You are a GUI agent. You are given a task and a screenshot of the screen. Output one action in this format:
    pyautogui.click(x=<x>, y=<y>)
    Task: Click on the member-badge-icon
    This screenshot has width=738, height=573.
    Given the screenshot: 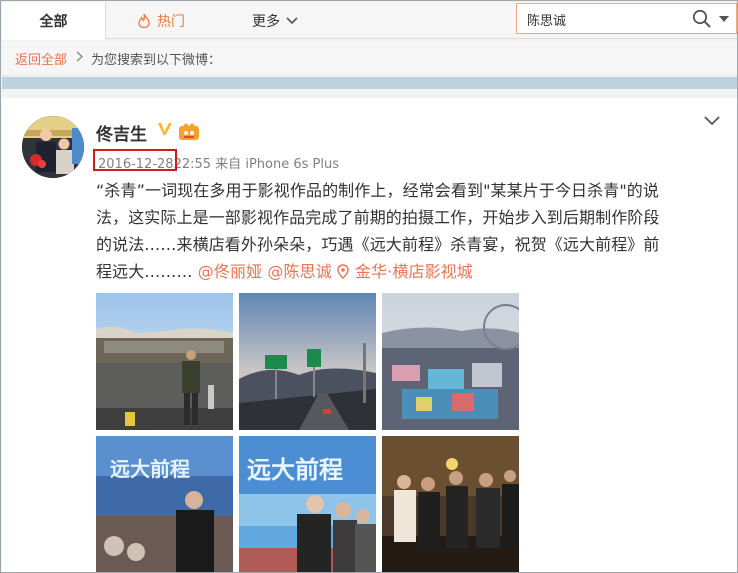 What is the action you would take?
    pyautogui.click(x=189, y=131)
    